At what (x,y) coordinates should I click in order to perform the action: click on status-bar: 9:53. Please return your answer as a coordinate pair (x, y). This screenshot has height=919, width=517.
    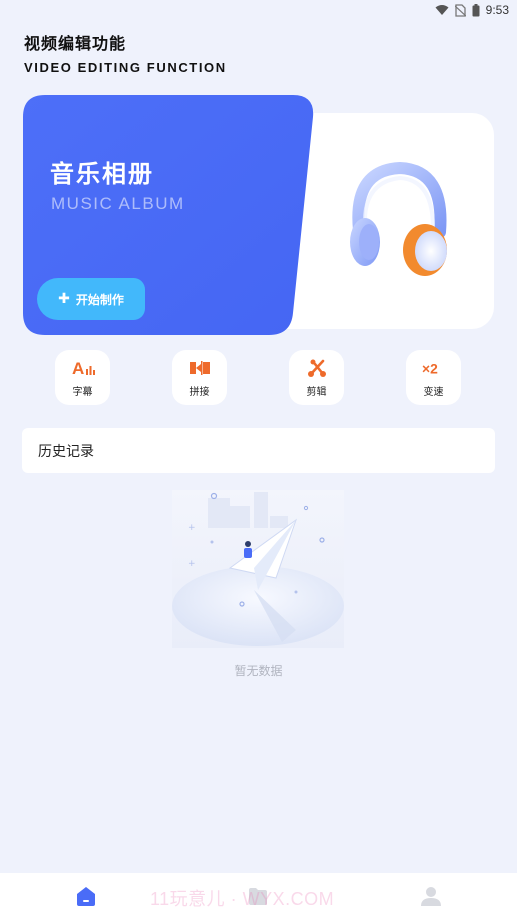
    Looking at the image, I should click on (258, 12).